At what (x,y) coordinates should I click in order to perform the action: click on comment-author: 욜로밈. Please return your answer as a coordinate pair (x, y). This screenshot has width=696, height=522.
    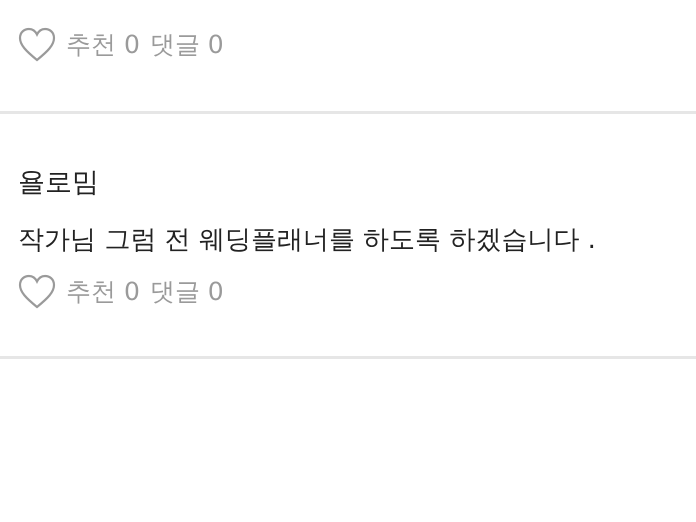
    Looking at the image, I should click on (59, 183).